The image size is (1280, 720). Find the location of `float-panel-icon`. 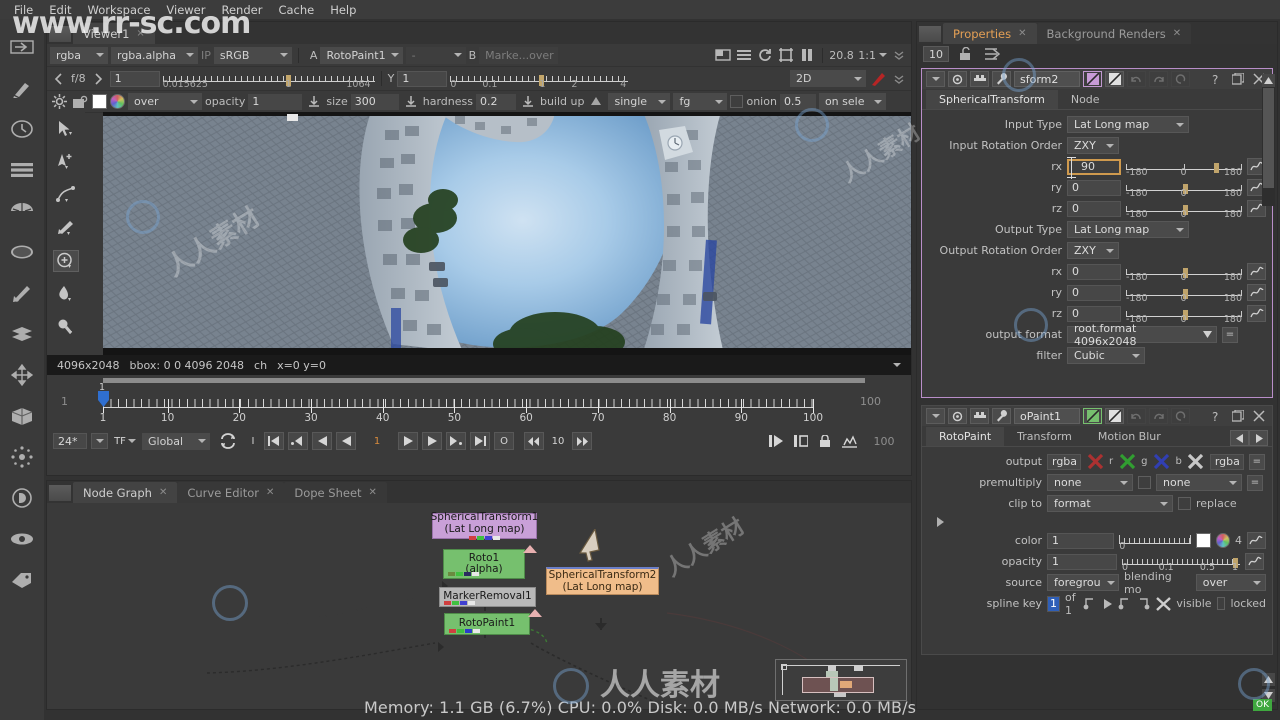

float-panel-icon is located at coordinates (1238, 79).